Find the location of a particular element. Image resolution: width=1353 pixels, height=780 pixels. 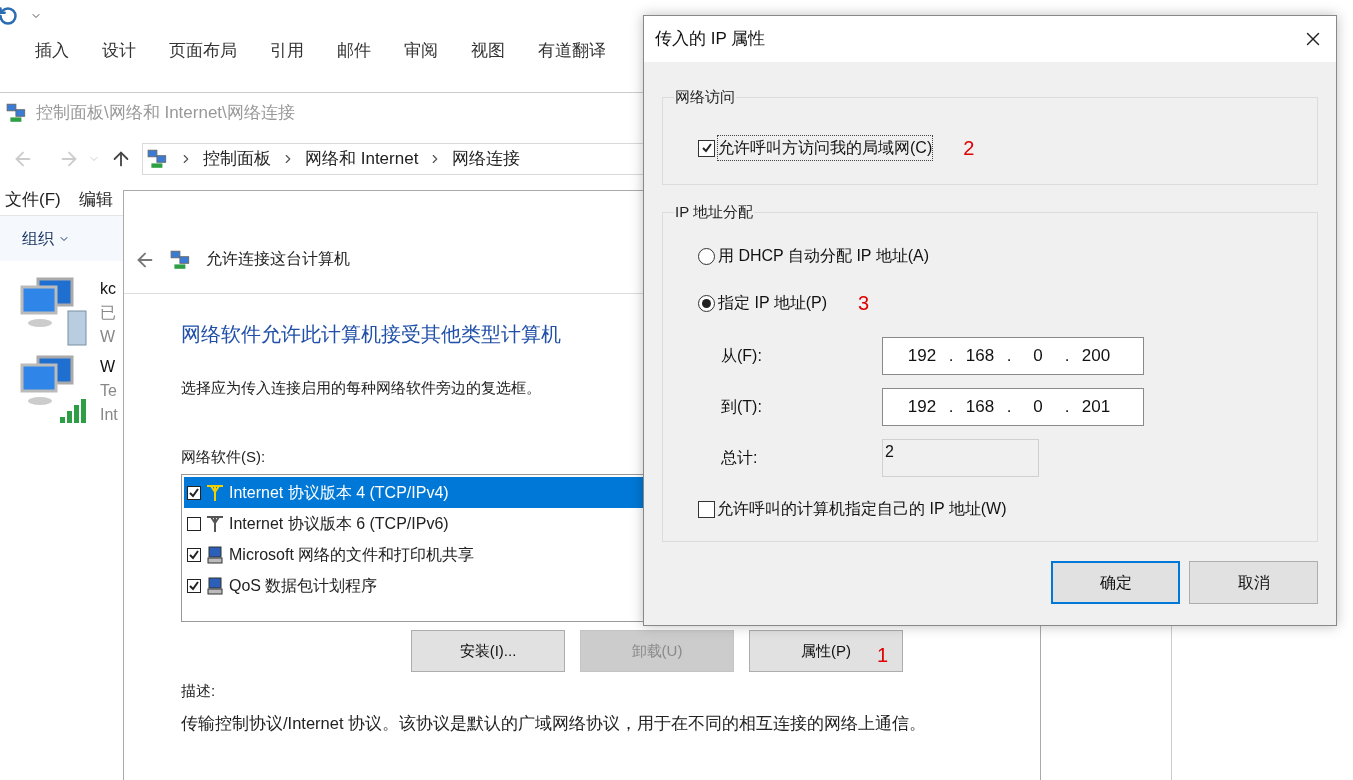

connection-detail: 已 is located at coordinates (108, 313).